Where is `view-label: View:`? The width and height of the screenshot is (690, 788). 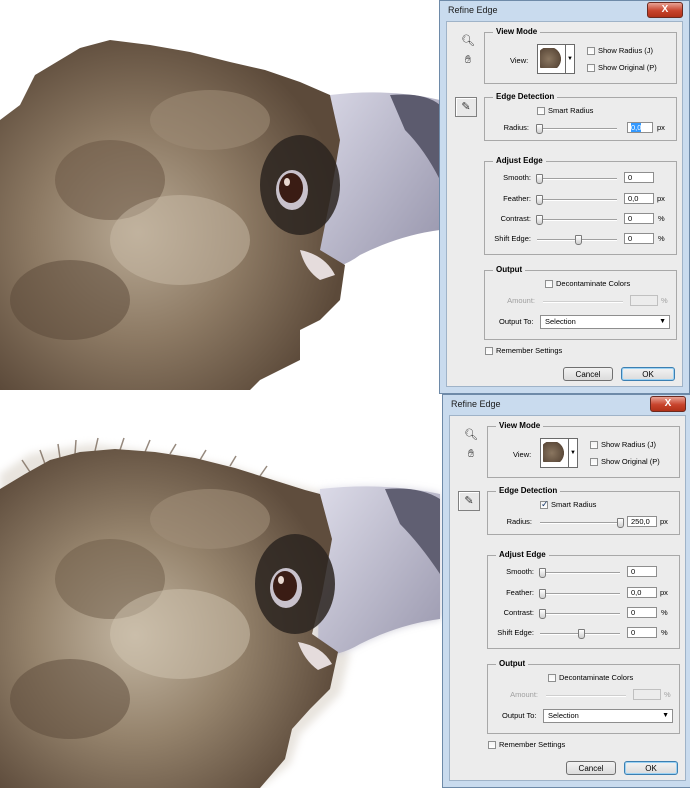 view-label: View: is located at coordinates (519, 60).